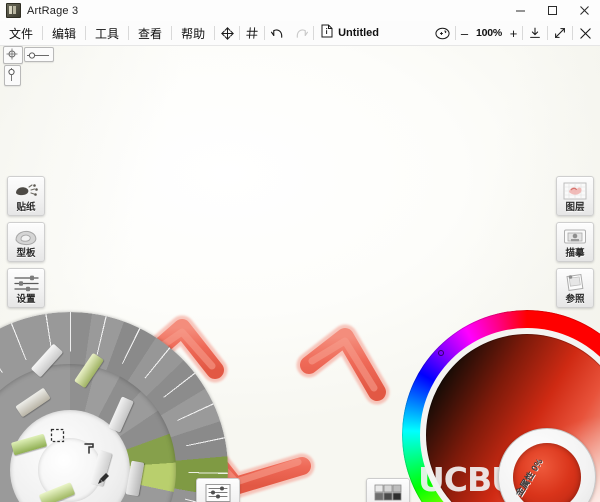 The width and height of the screenshot is (600, 502). I want to click on panel-button-reference: 参照, so click(575, 288).